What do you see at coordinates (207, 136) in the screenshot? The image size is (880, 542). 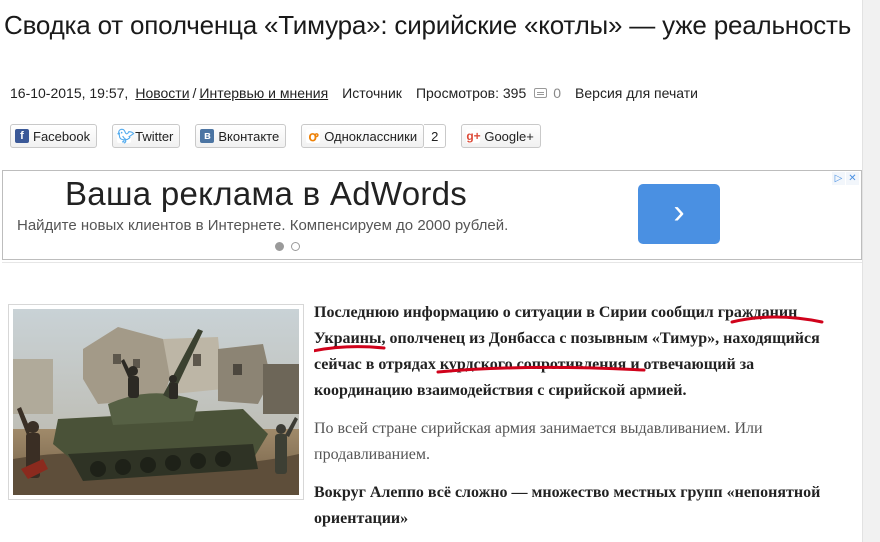 I see `vkontakte-icon: в` at bounding box center [207, 136].